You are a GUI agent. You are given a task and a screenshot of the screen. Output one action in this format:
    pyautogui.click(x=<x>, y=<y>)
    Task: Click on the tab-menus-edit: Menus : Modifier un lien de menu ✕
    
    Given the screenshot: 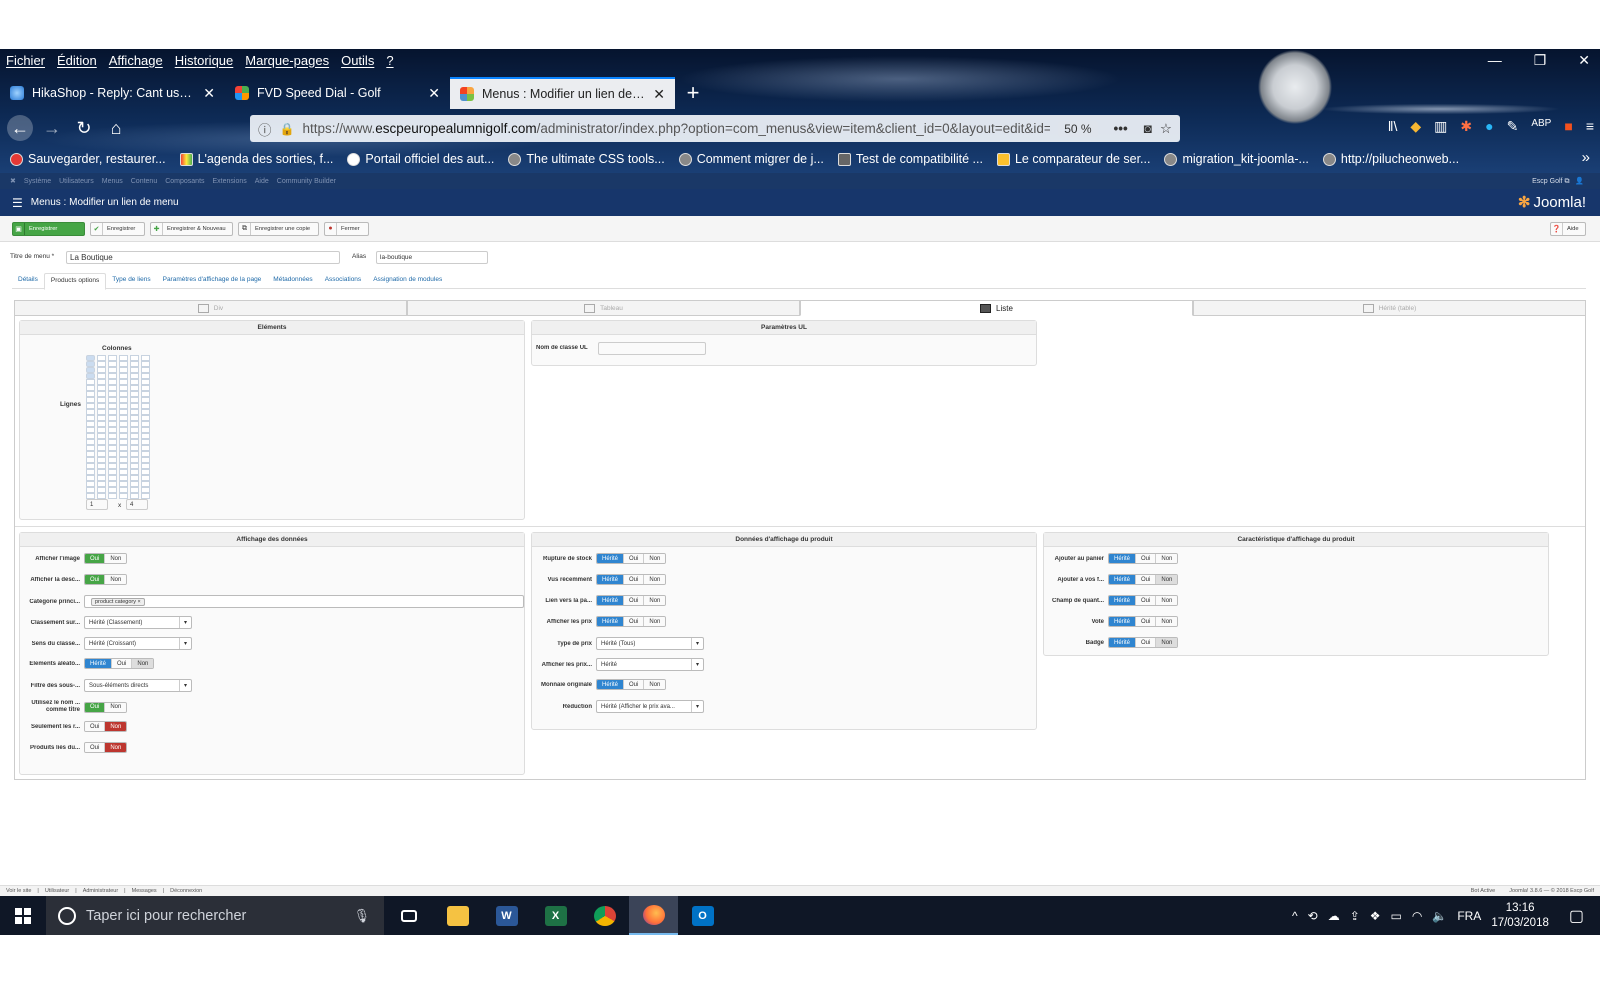 What is the action you would take?
    pyautogui.click(x=562, y=93)
    